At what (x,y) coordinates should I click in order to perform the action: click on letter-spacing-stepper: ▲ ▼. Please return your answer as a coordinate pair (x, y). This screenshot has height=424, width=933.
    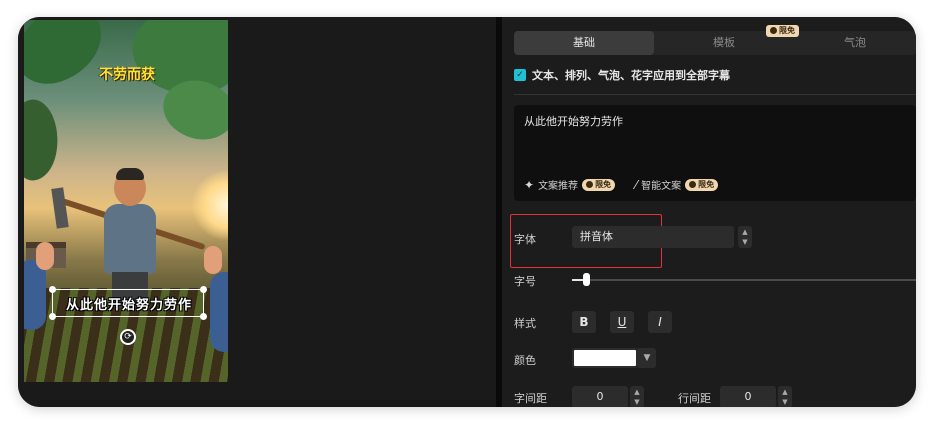
    Looking at the image, I should click on (637, 396).